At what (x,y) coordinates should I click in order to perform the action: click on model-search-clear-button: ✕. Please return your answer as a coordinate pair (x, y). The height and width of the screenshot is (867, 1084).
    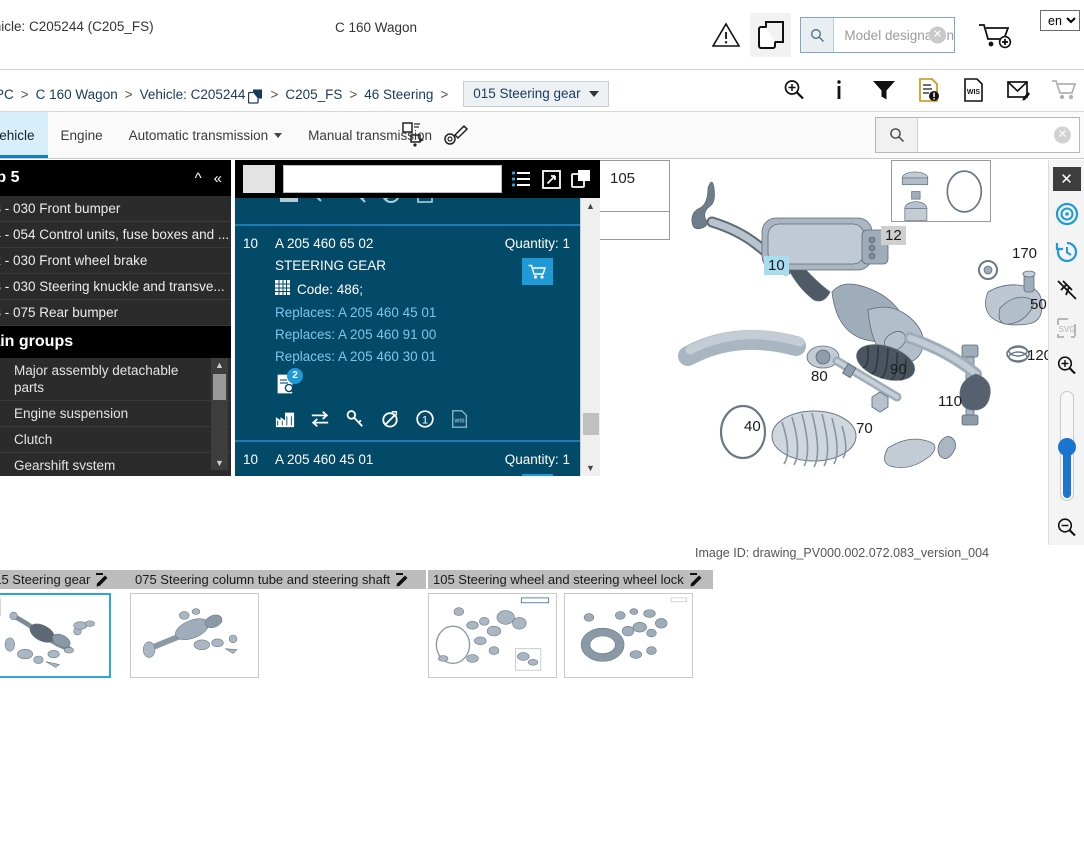
    Looking at the image, I should click on (937, 35).